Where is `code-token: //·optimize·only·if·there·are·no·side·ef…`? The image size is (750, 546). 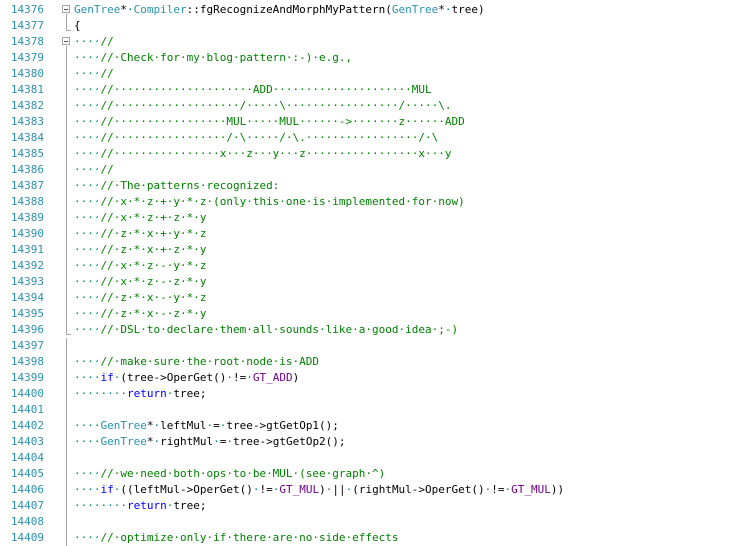 code-token: //·optimize·only·if·there·are·no·side·ef… is located at coordinates (249, 537).